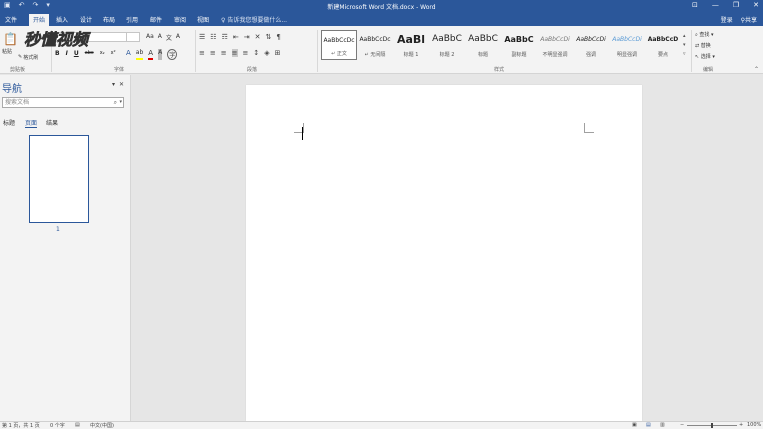 The height and width of the screenshot is (429, 763). I want to click on zoom-in-icon: +, so click(741, 425).